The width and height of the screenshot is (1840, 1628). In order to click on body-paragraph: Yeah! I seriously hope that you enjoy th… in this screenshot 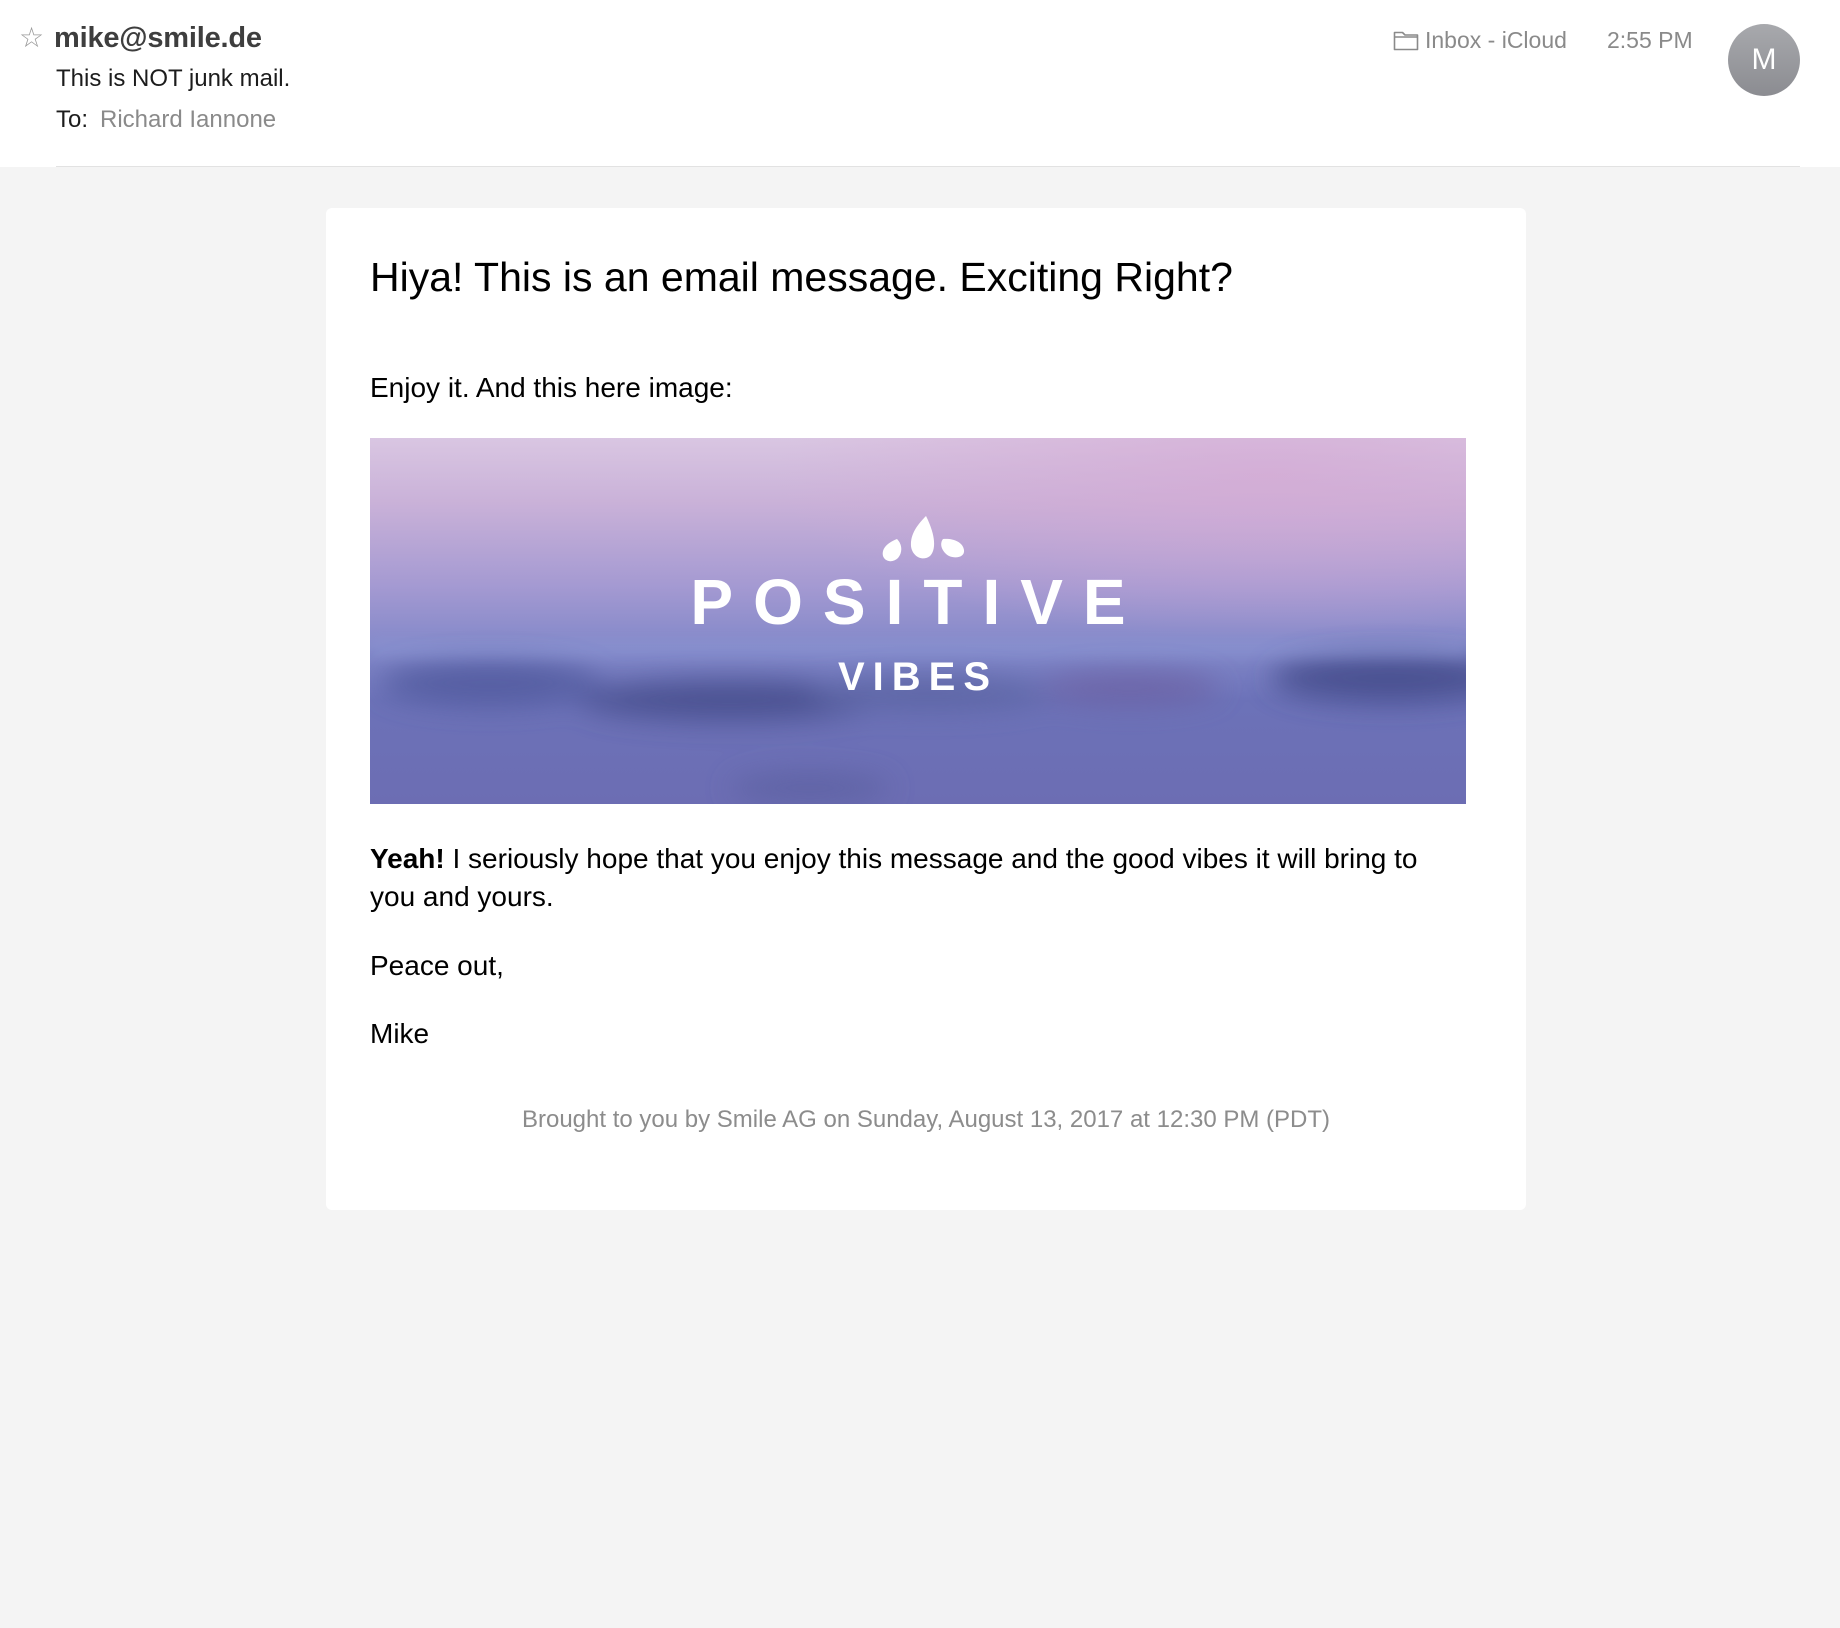, I will do `click(918, 878)`.